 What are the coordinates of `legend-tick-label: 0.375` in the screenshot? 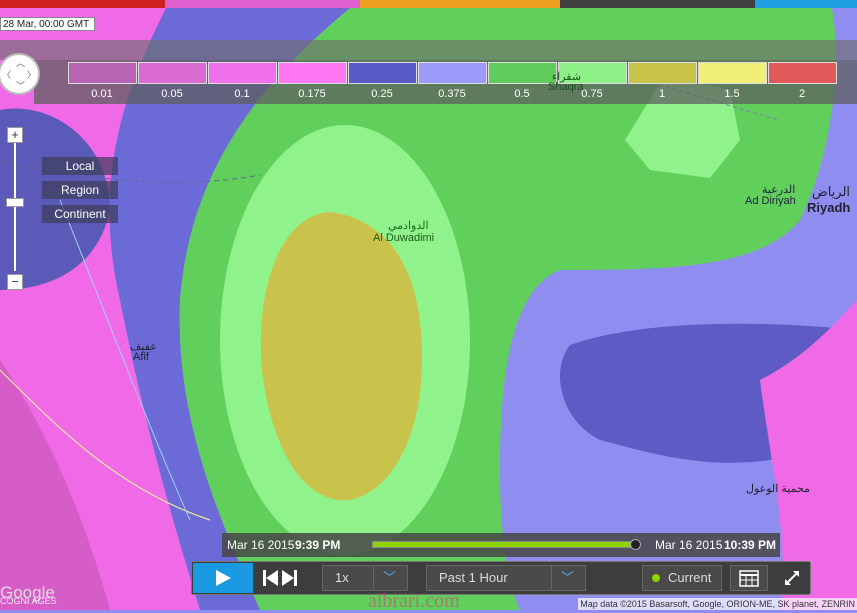 It's located at (452, 94).